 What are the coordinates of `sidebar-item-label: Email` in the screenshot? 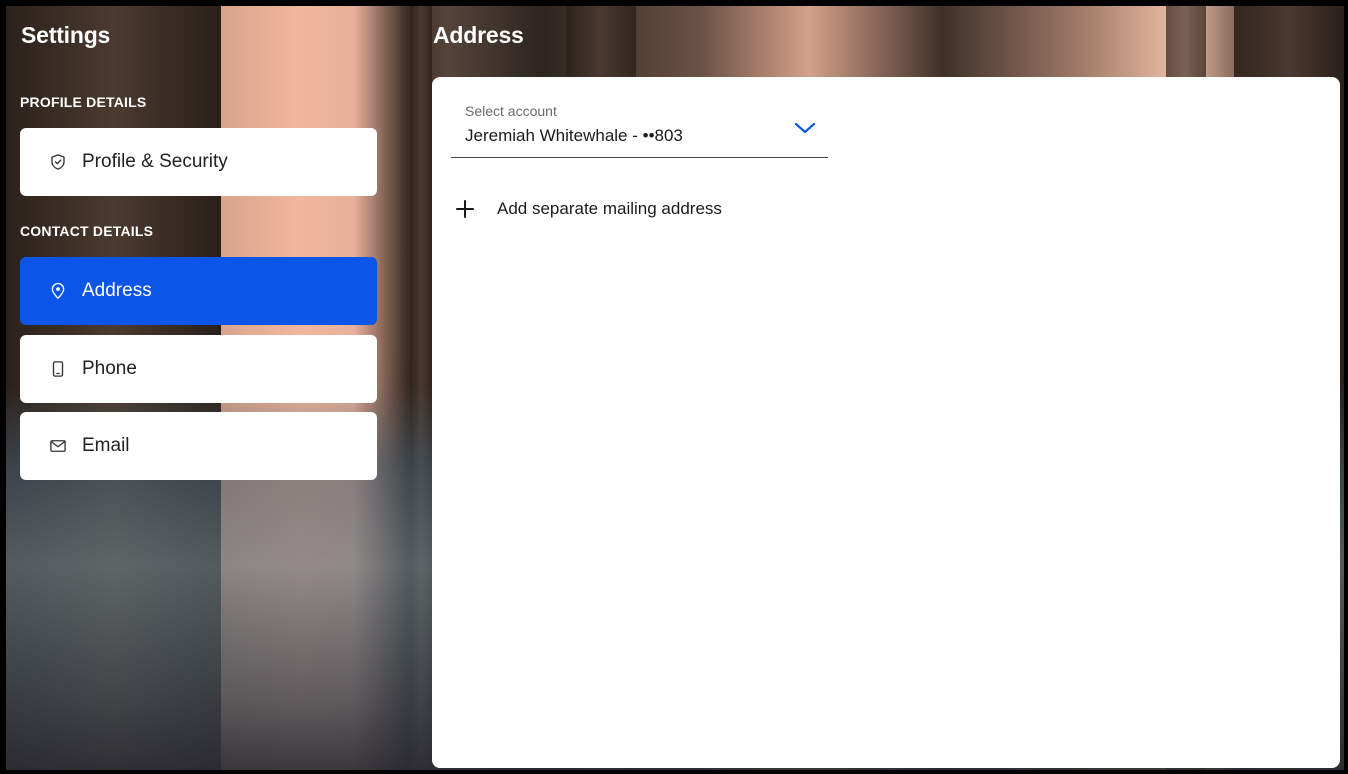 It's located at (106, 445).